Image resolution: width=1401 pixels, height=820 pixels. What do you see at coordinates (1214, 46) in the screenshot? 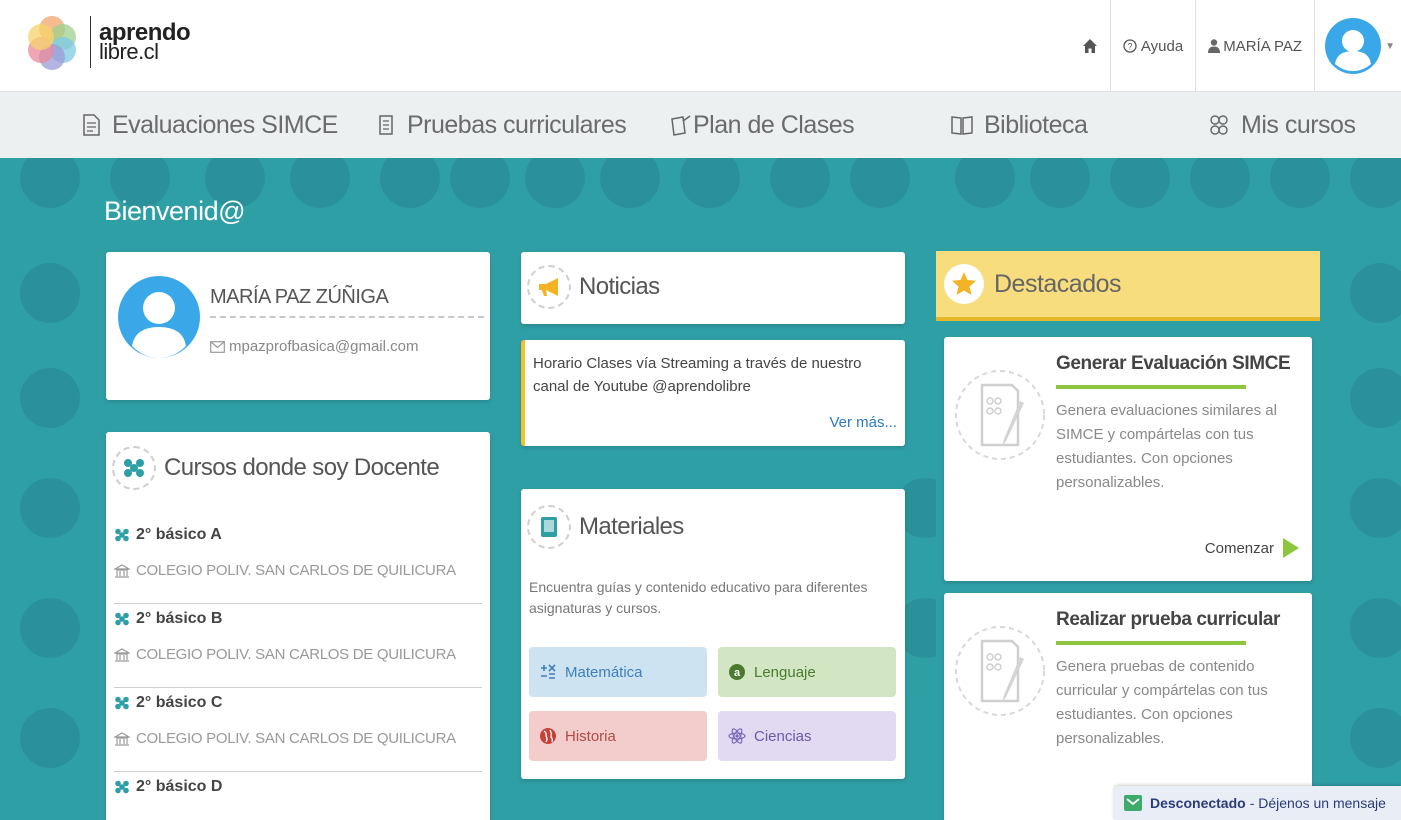
I see `user-icon` at bounding box center [1214, 46].